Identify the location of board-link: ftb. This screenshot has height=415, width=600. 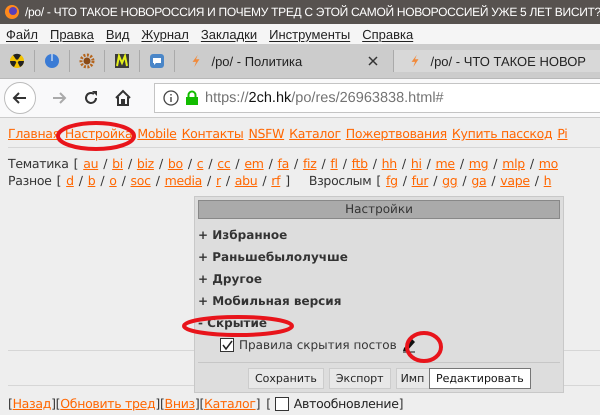
(360, 163).